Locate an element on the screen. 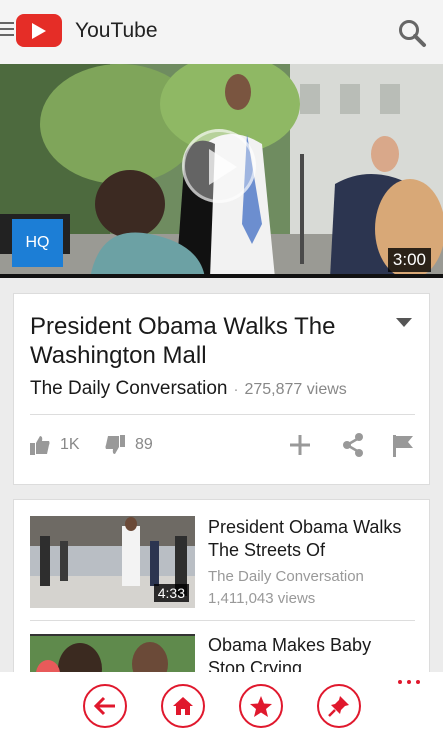 The width and height of the screenshot is (443, 738). menu-icon is located at coordinates (7, 30).